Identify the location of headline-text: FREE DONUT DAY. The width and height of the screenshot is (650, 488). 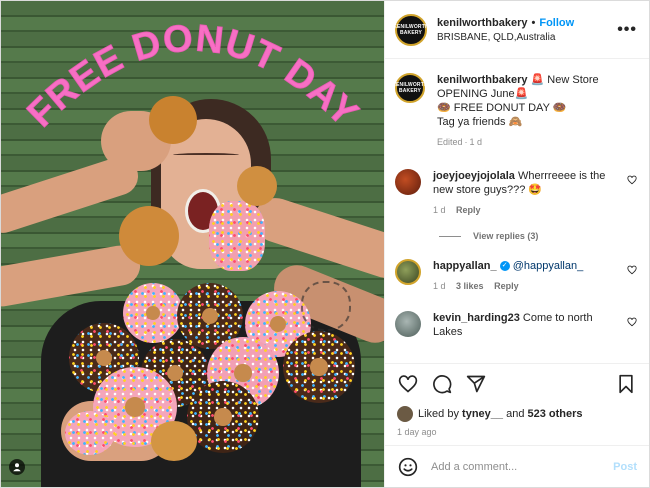
(193, 76).